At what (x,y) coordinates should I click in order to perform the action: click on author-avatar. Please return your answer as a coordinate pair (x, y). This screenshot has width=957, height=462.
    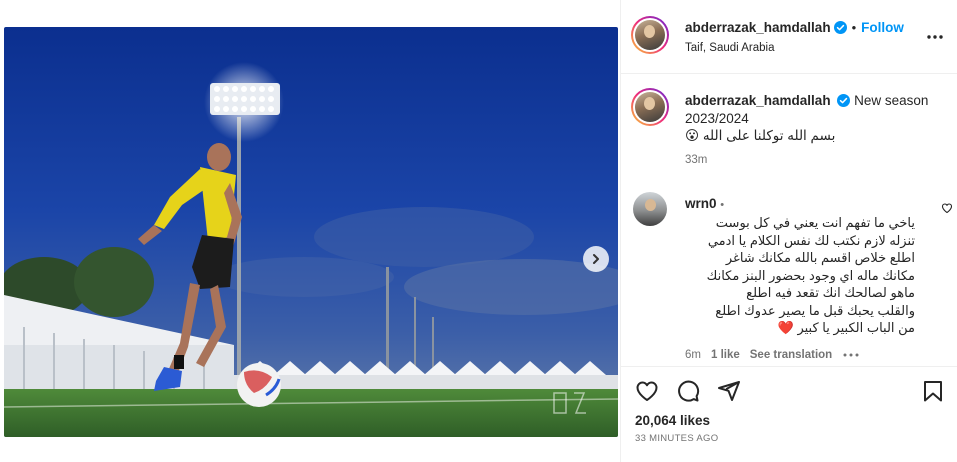
    Looking at the image, I should click on (650, 35).